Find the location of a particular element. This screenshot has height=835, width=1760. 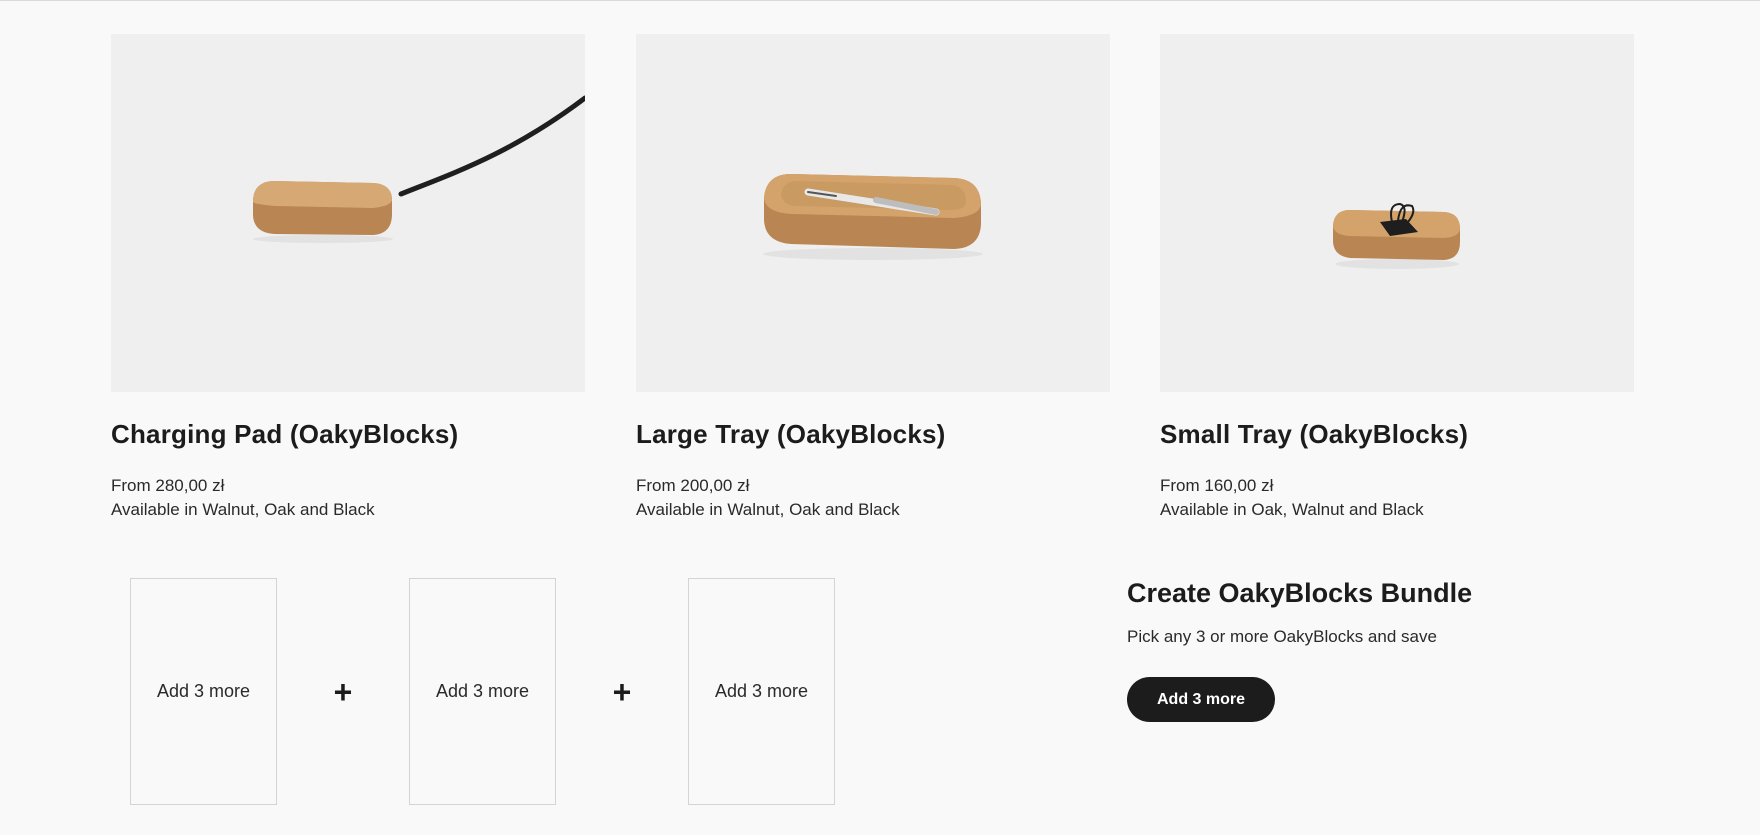

small-tray-image is located at coordinates (1397, 213).